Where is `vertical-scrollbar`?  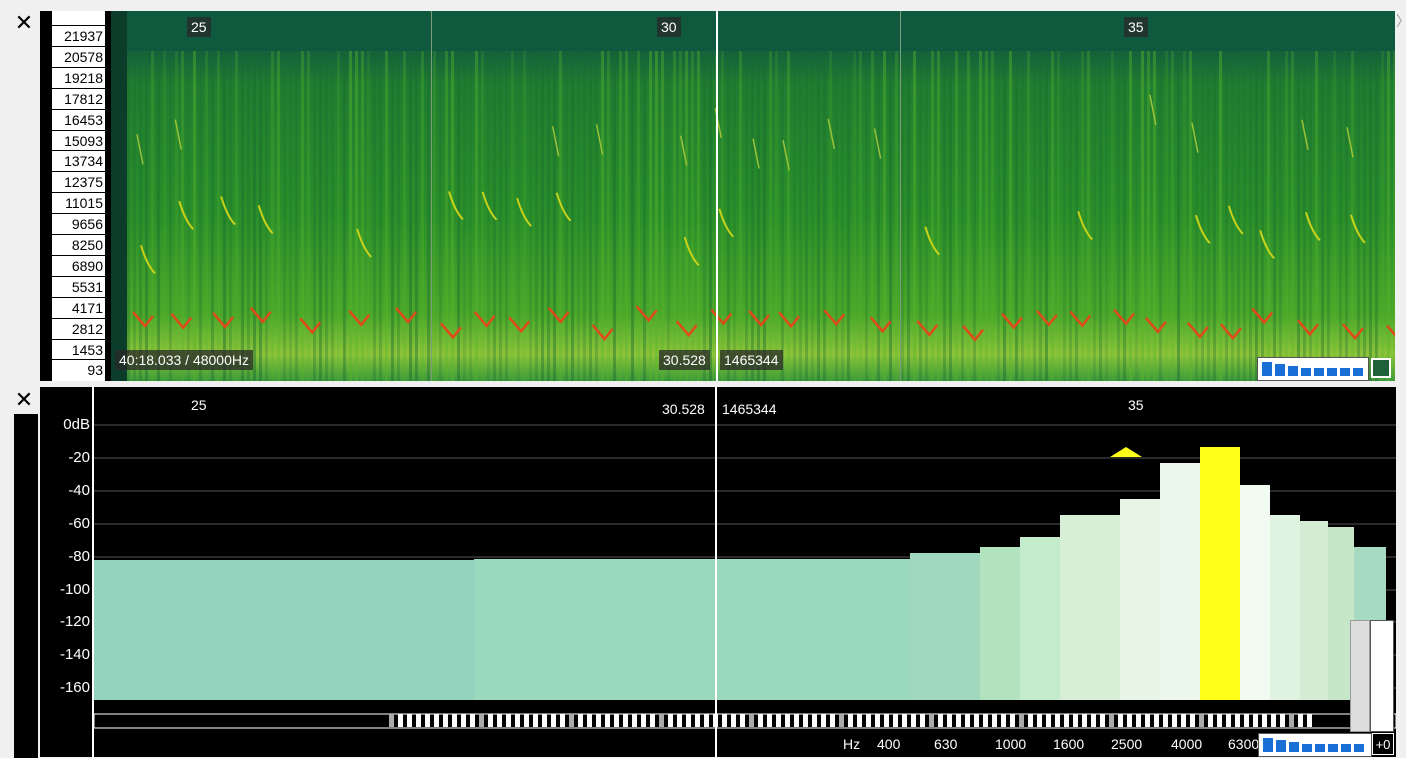 vertical-scrollbar is located at coordinates (1360, 676).